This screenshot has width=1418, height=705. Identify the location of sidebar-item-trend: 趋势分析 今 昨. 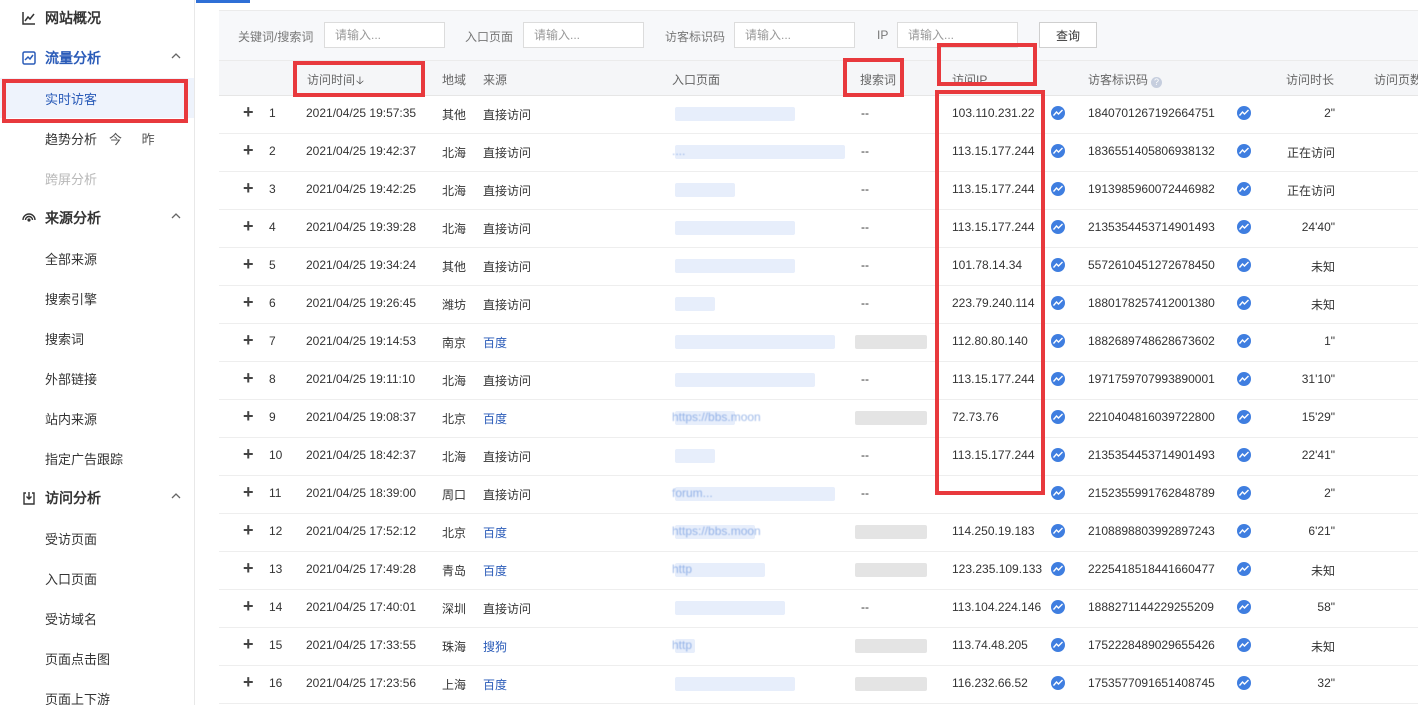
(97, 138).